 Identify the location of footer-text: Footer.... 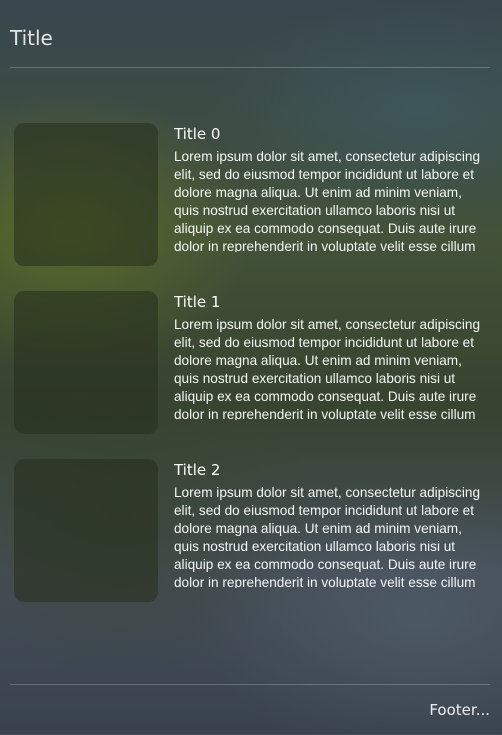
(459, 710).